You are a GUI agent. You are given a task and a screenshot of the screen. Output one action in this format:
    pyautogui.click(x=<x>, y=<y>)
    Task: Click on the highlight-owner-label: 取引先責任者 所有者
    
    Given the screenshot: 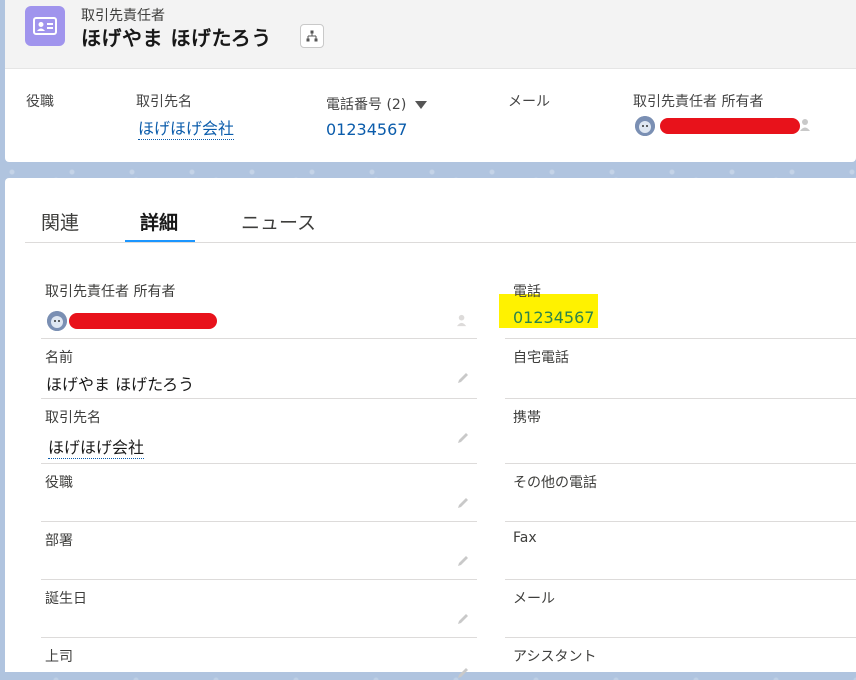 What is the action you would take?
    pyautogui.click(x=698, y=102)
    